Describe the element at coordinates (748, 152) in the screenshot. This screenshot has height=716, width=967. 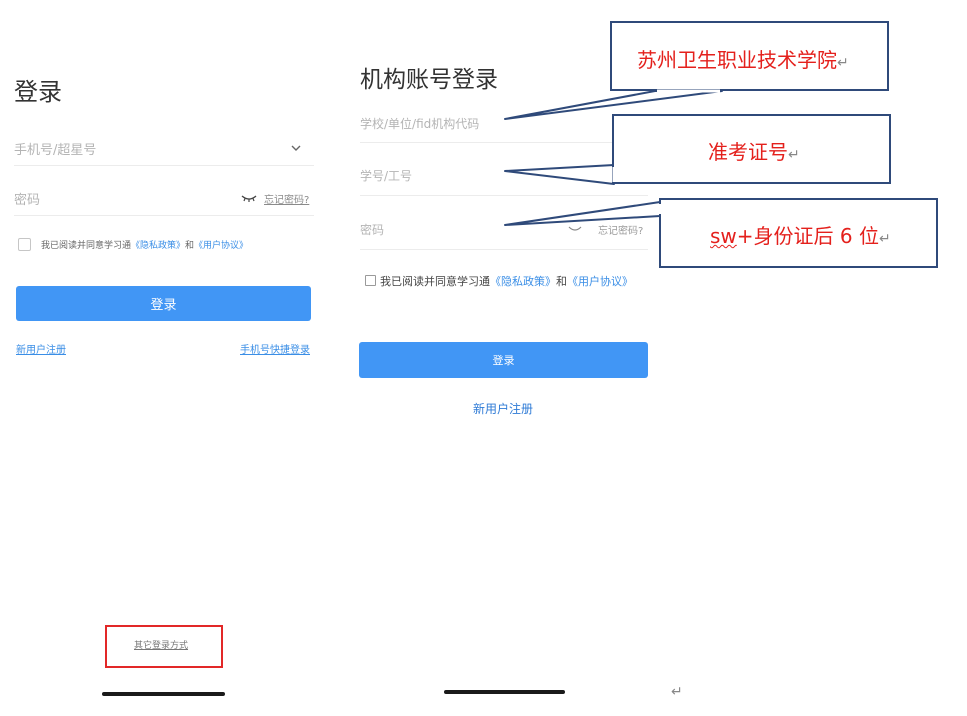
I see `student-id-hint-value: 准考证号` at that location.